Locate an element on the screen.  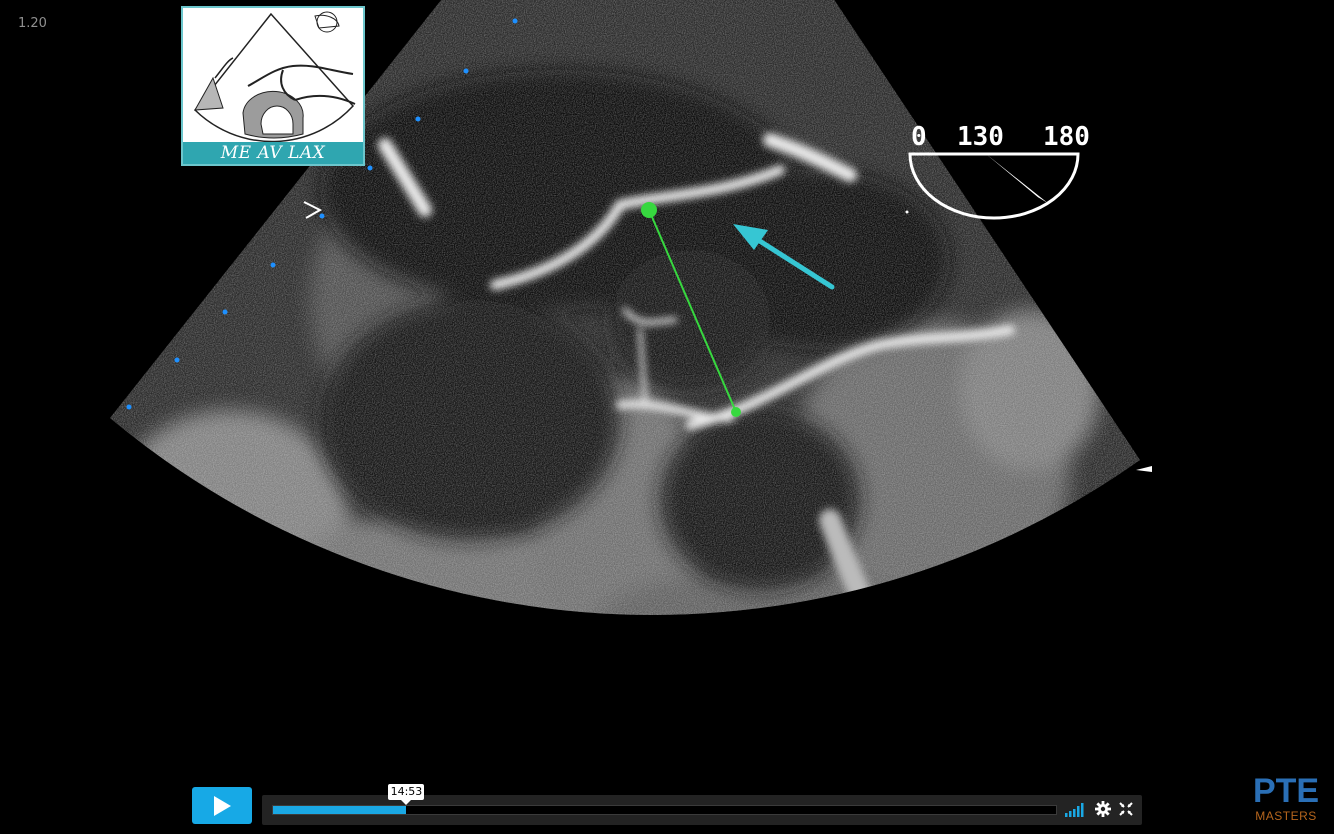
play-button is located at coordinates (222, 805).